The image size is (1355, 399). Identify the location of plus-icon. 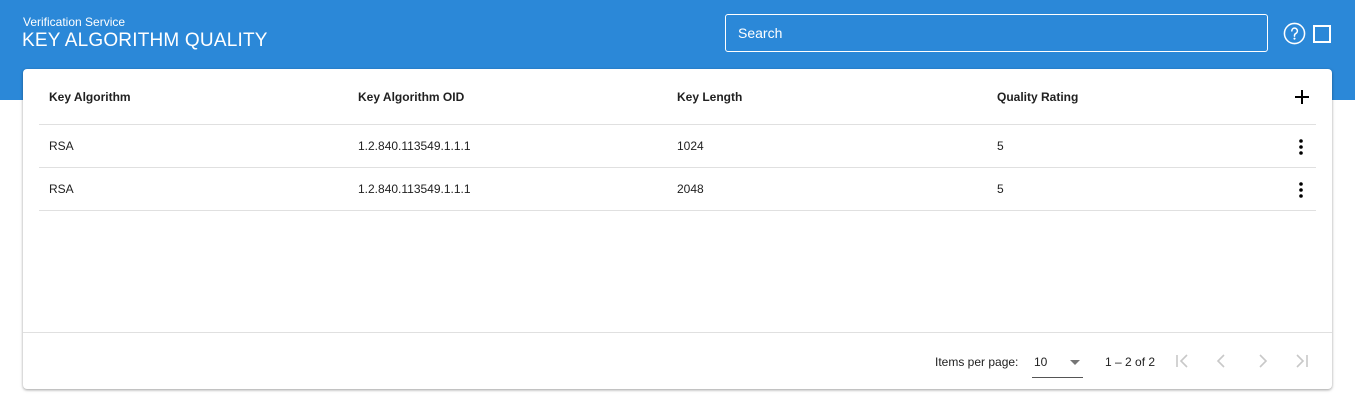
(1302, 97).